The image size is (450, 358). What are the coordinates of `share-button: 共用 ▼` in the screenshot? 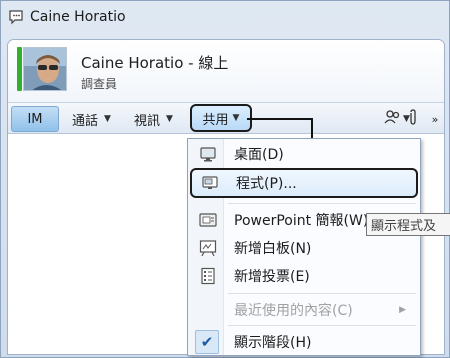 It's located at (221, 118).